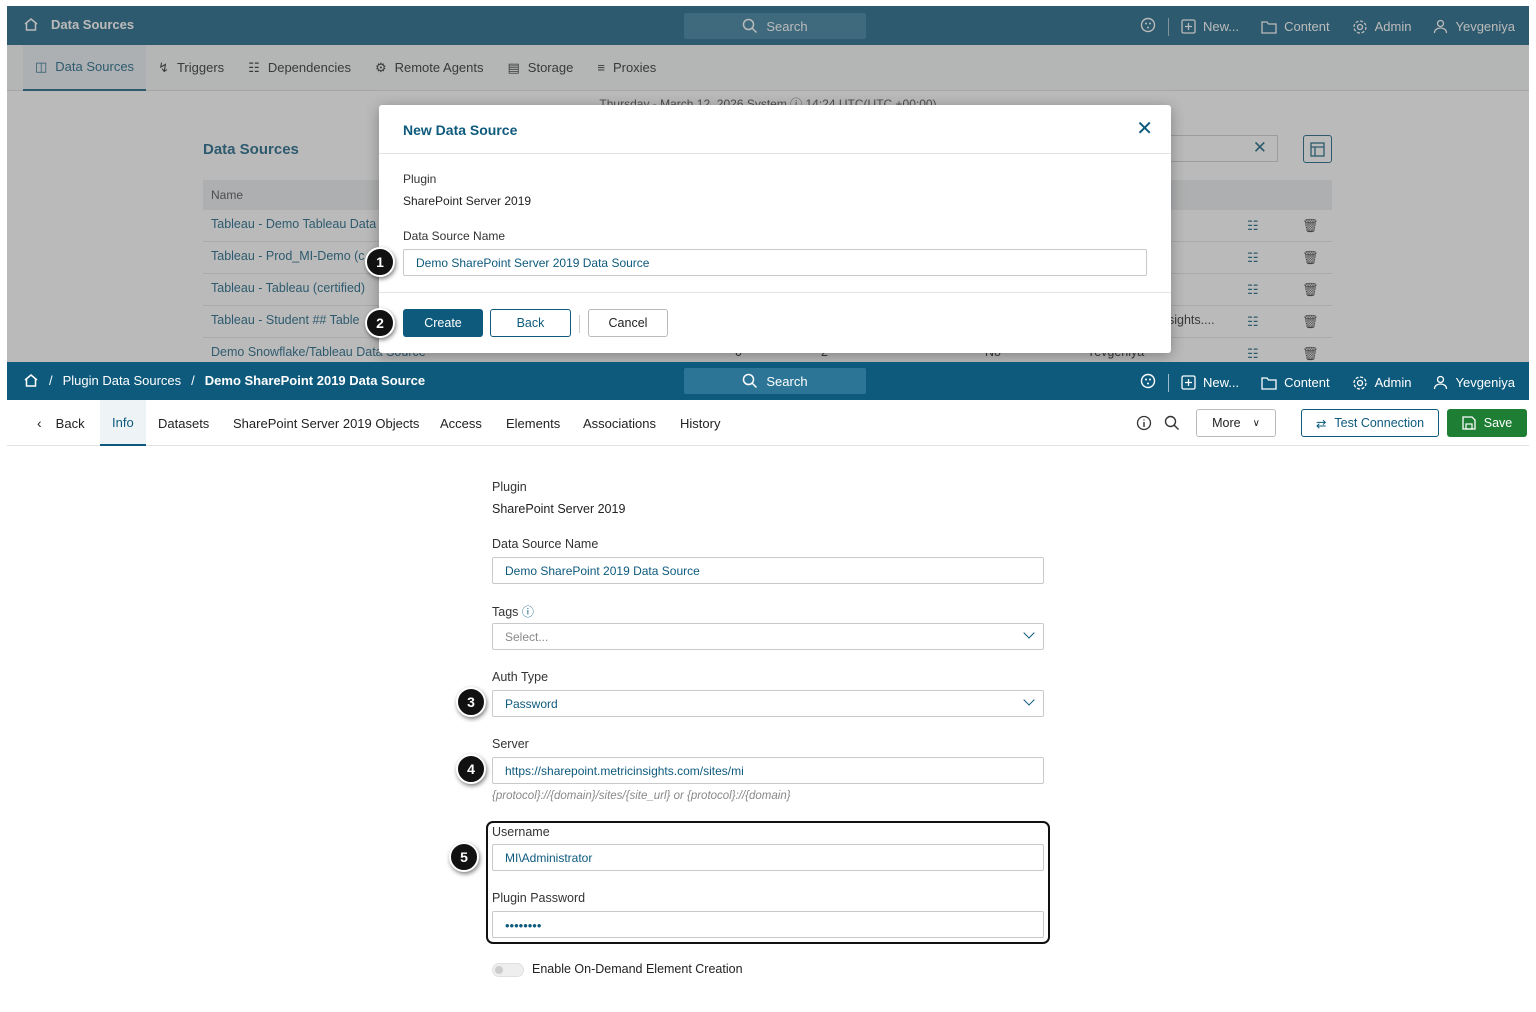 The image size is (1536, 1012). Describe the element at coordinates (1379, 423) in the screenshot. I see `test-connection-label: Test Connection` at that location.